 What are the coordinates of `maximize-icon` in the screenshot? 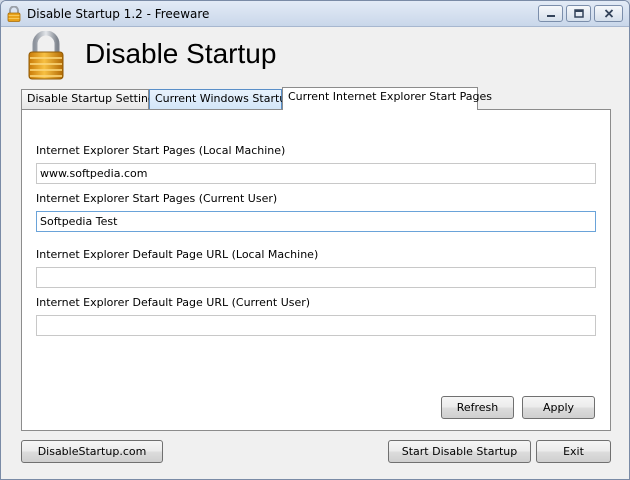 It's located at (578, 13).